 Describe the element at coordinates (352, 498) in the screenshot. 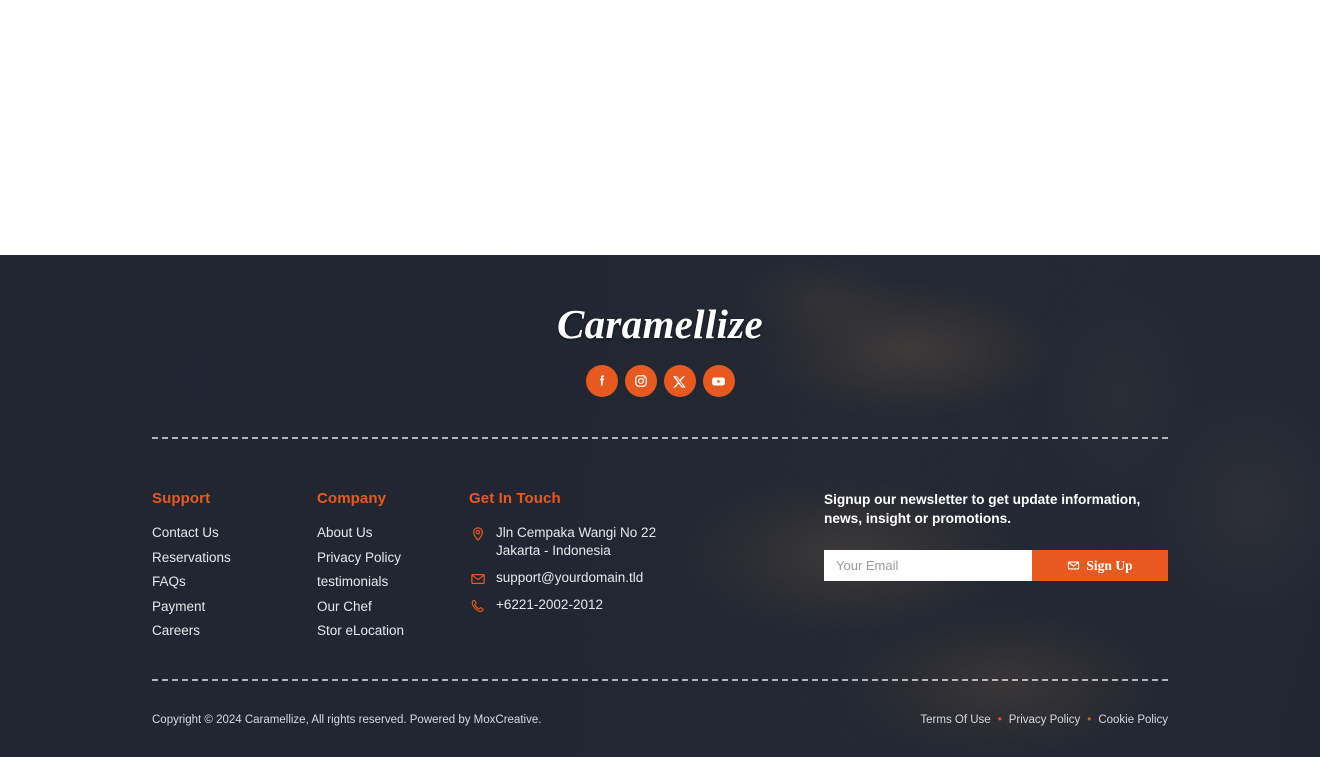

I see `company-title: Company` at that location.